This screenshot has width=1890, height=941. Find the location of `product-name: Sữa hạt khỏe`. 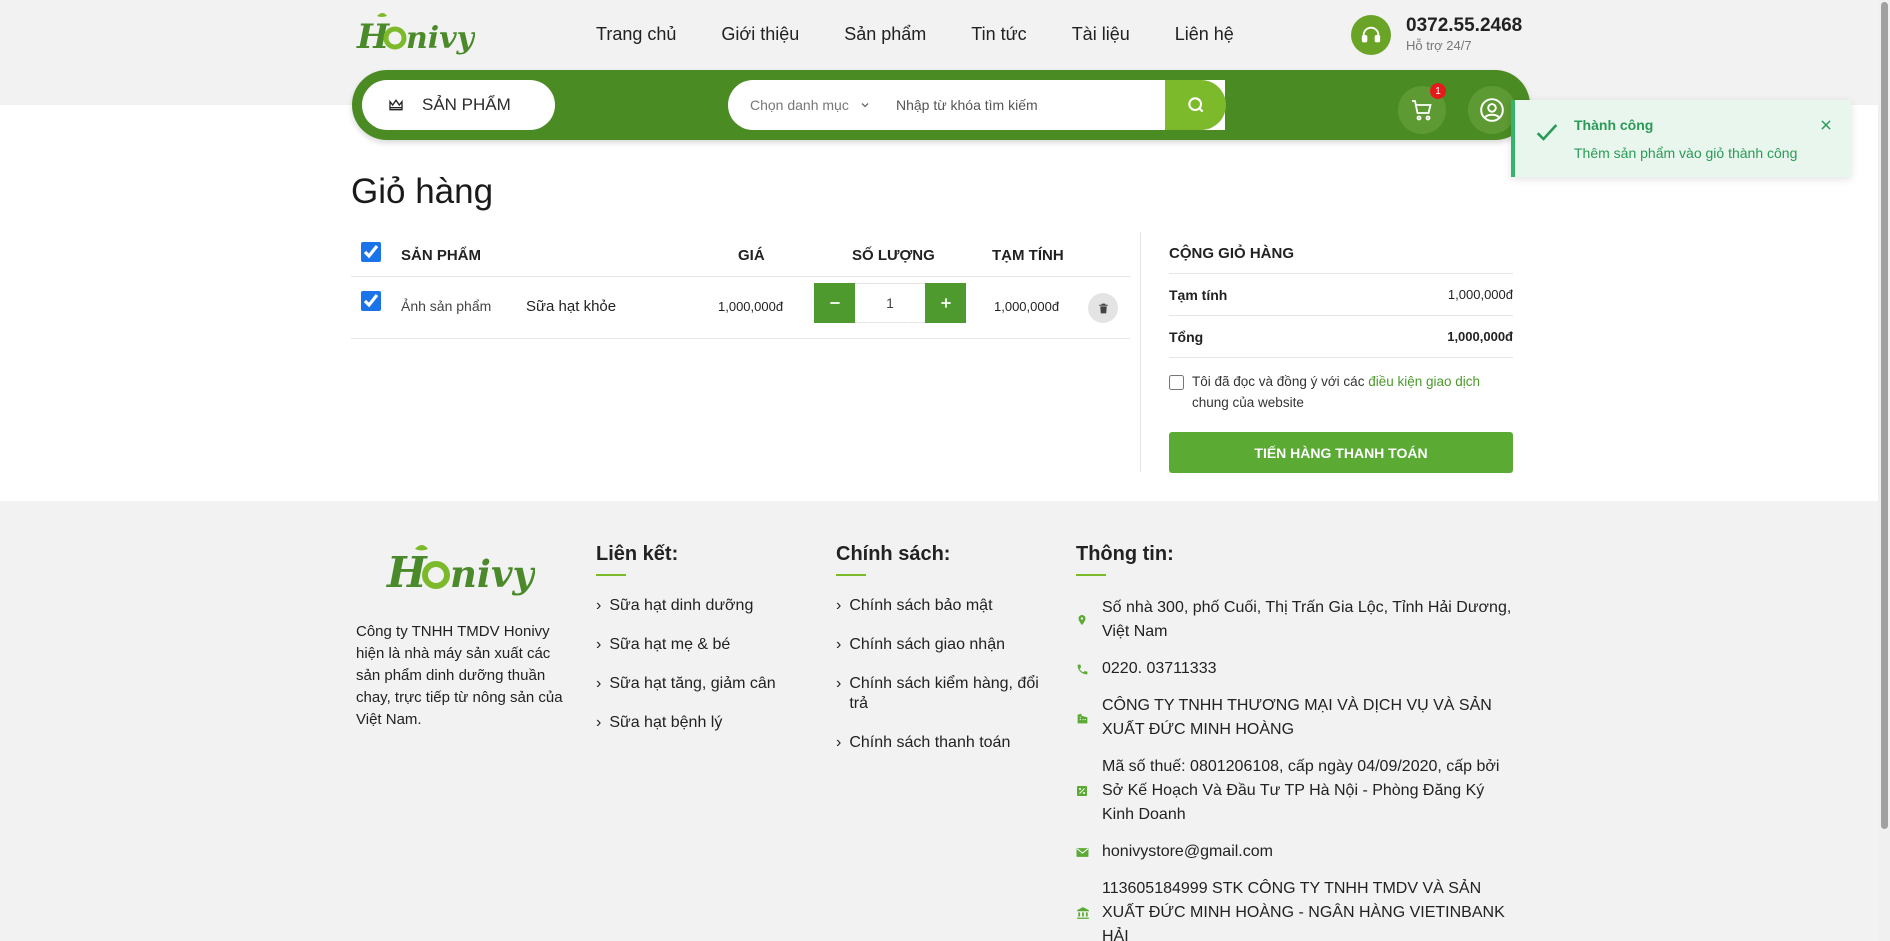

product-name: Sữa hạt khỏe is located at coordinates (571, 306).